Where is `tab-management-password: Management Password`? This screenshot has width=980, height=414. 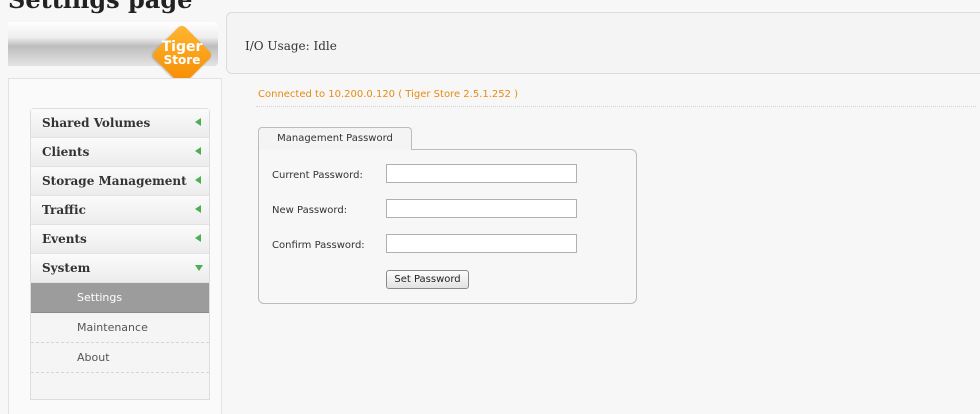 tab-management-password: Management Password is located at coordinates (335, 138).